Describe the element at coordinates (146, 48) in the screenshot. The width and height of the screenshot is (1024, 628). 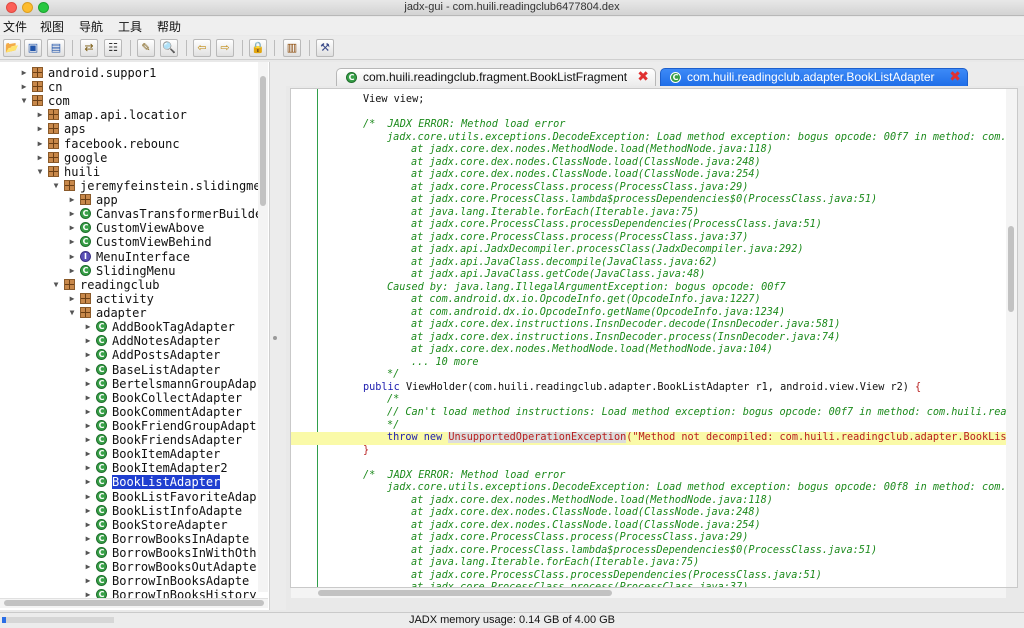
I see `search-text-icon: ✎` at that location.